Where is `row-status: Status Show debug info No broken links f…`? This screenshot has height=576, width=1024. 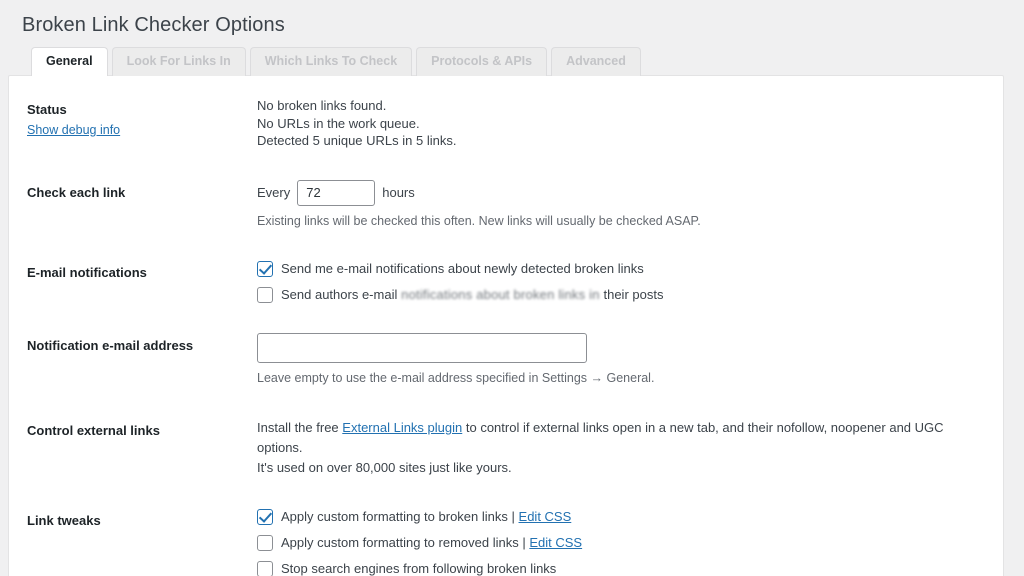 row-status: Status Show debug info No broken links f… is located at coordinates (506, 123).